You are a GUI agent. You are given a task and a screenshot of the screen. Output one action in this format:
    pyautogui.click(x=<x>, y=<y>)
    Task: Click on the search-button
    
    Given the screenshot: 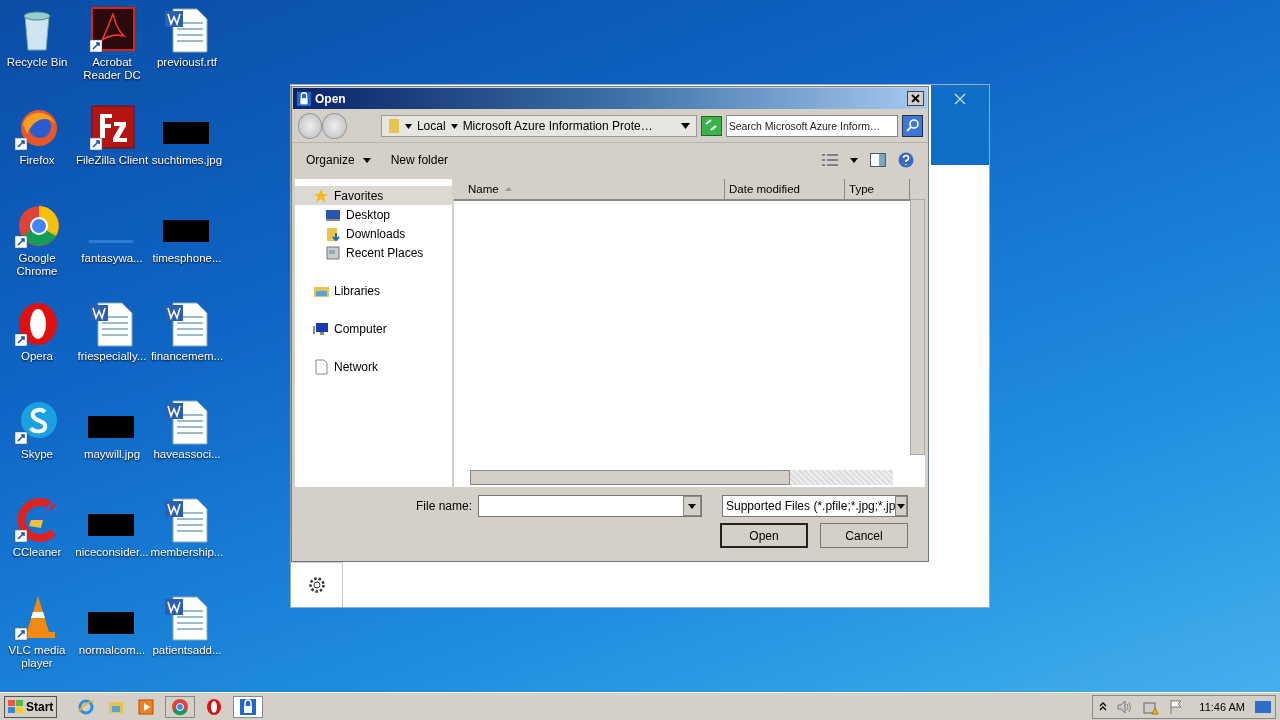 What is the action you would take?
    pyautogui.click(x=912, y=126)
    